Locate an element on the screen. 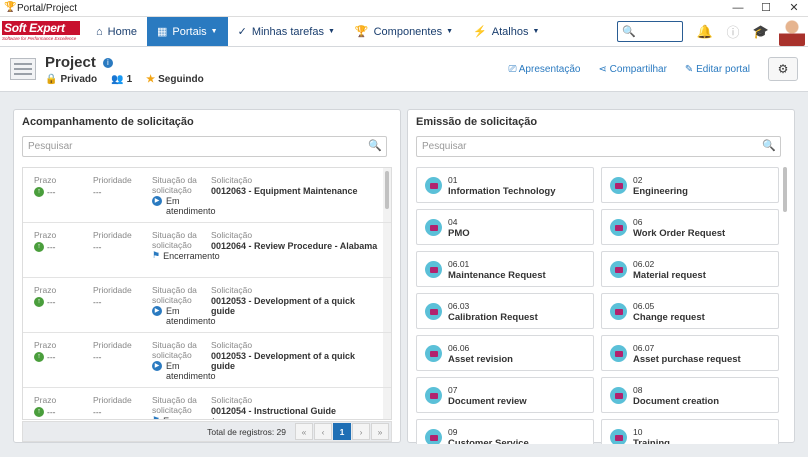  process-card: 09 Customer Service is located at coordinates (505, 431).